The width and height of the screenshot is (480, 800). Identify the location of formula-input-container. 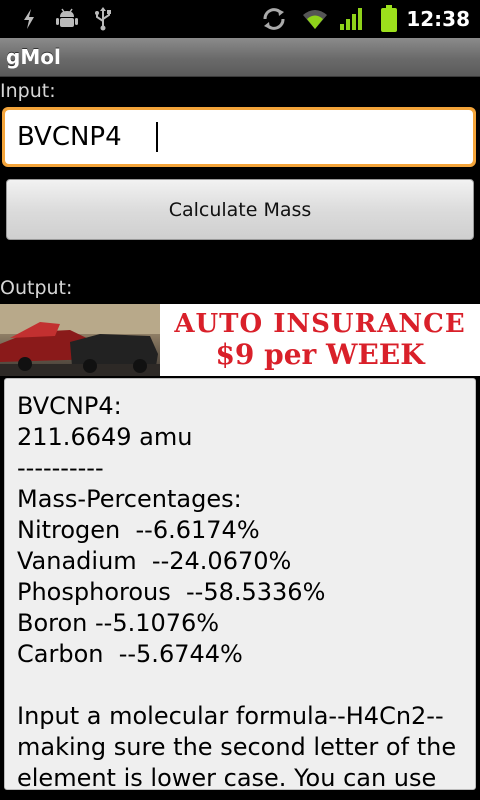
(239, 137).